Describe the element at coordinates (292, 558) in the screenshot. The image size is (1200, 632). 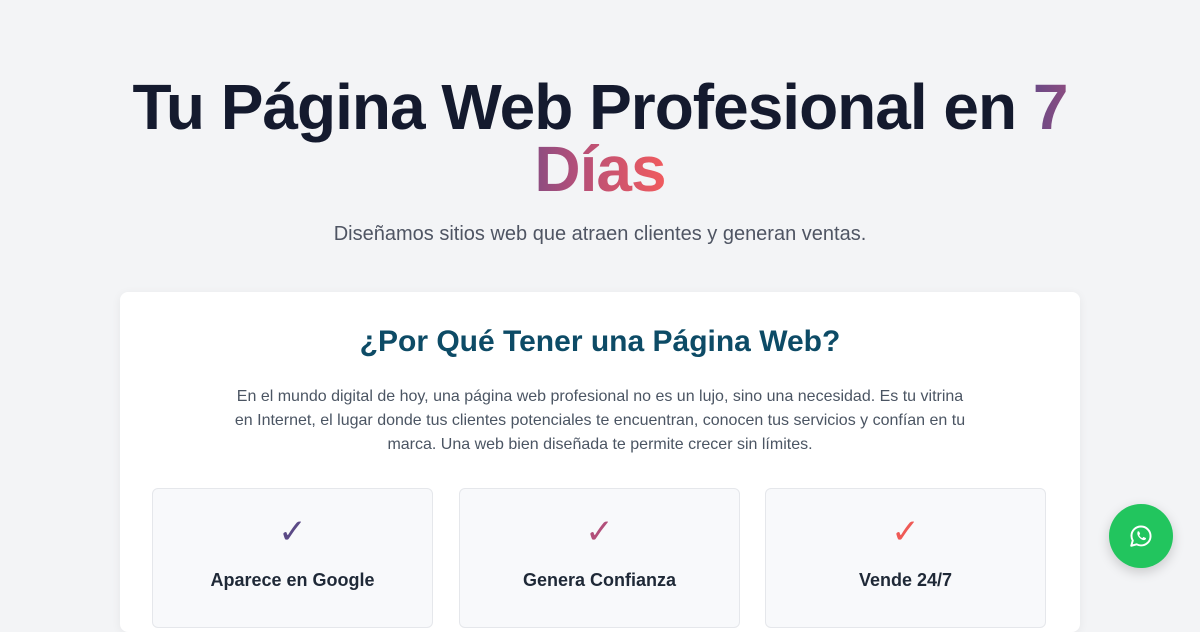
I see `feature-card-google: ✓ Aparece en Google` at that location.